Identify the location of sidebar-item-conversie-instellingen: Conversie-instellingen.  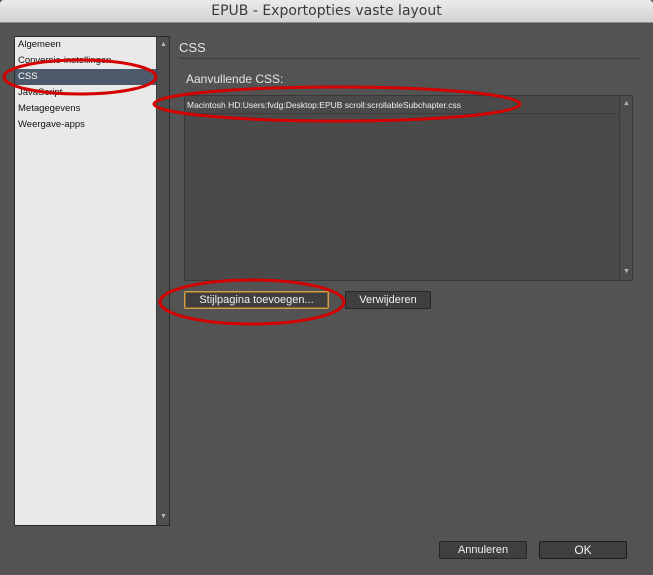
(85, 61).